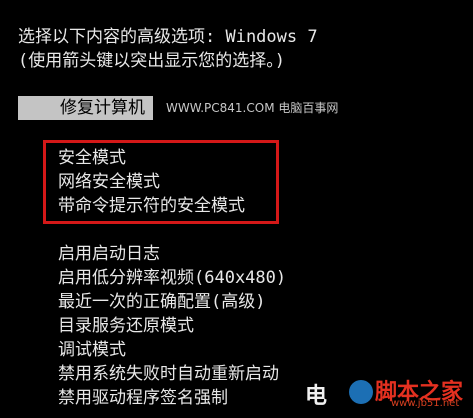 The width and height of the screenshot is (473, 418). Describe the element at coordinates (92, 350) in the screenshot. I see `menu-item-debugging-mode: 调试模式` at that location.